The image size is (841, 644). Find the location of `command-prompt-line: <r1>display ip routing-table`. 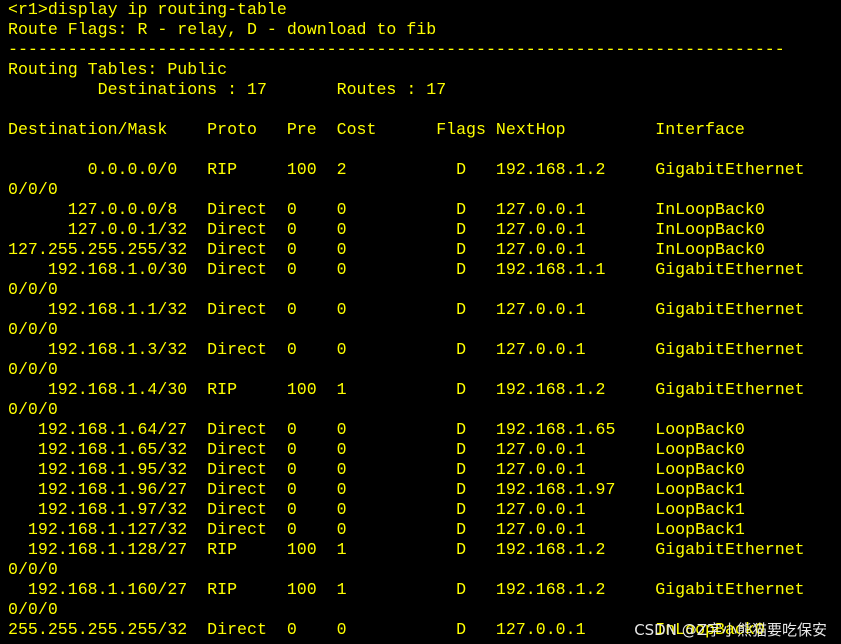

command-prompt-line: <r1>display ip routing-table is located at coordinates (147, 9).